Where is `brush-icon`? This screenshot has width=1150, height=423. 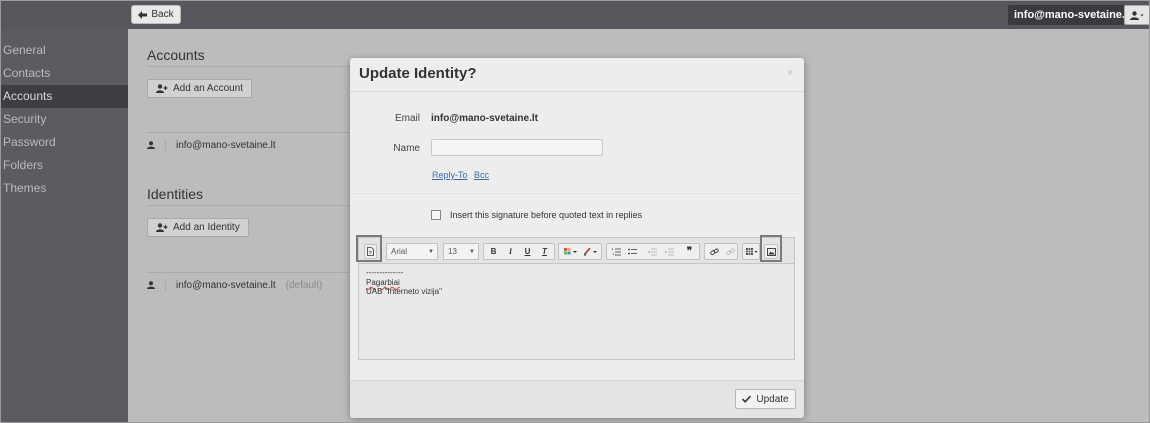
brush-icon is located at coordinates (591, 251).